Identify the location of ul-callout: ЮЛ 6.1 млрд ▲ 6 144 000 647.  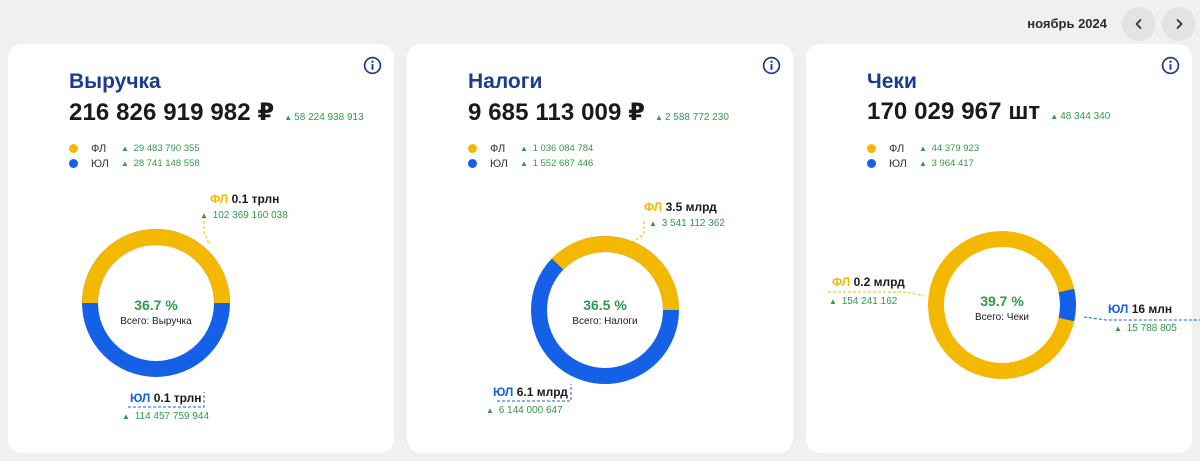
(527, 400).